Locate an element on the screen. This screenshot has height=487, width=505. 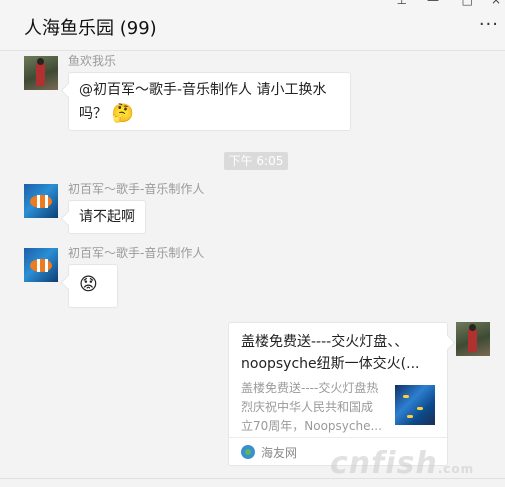
watermark-main: cnfish is located at coordinates (384, 463).